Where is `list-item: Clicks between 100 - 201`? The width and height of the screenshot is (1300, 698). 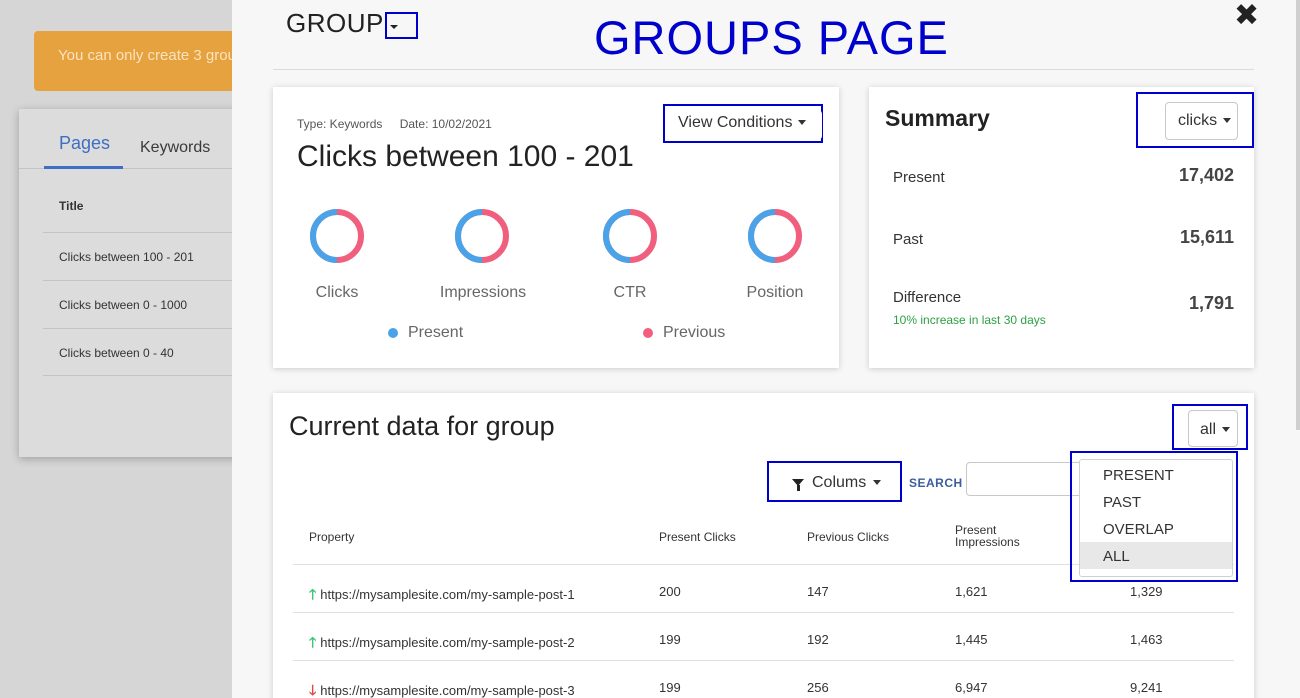 list-item: Clicks between 100 - 201 is located at coordinates (146, 256).